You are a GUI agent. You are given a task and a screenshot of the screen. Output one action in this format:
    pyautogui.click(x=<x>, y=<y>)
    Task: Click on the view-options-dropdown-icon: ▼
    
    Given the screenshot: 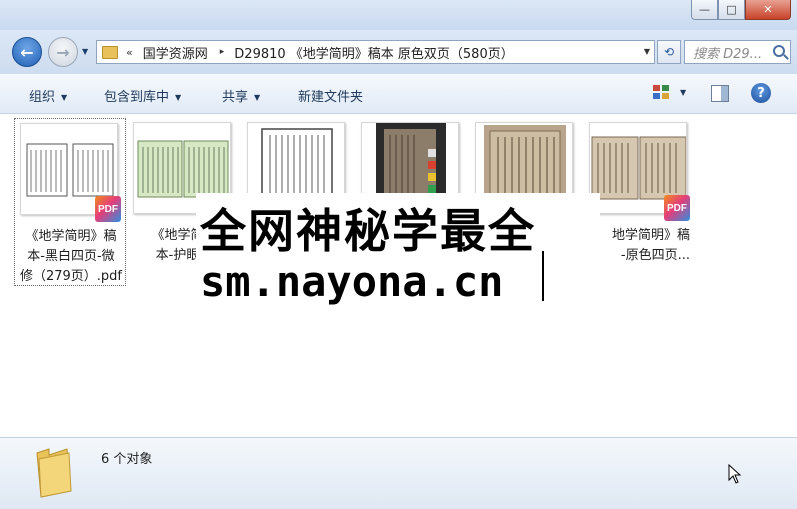 What is the action you would take?
    pyautogui.click(x=683, y=92)
    